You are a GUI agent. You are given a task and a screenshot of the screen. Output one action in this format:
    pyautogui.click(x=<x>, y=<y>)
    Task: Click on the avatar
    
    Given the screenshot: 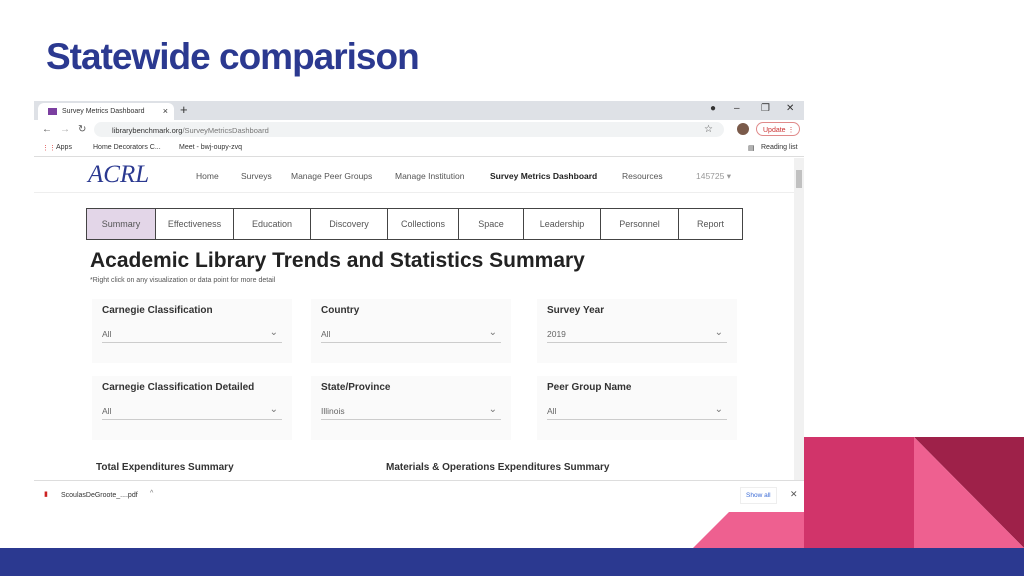 What is the action you would take?
    pyautogui.click(x=743, y=129)
    